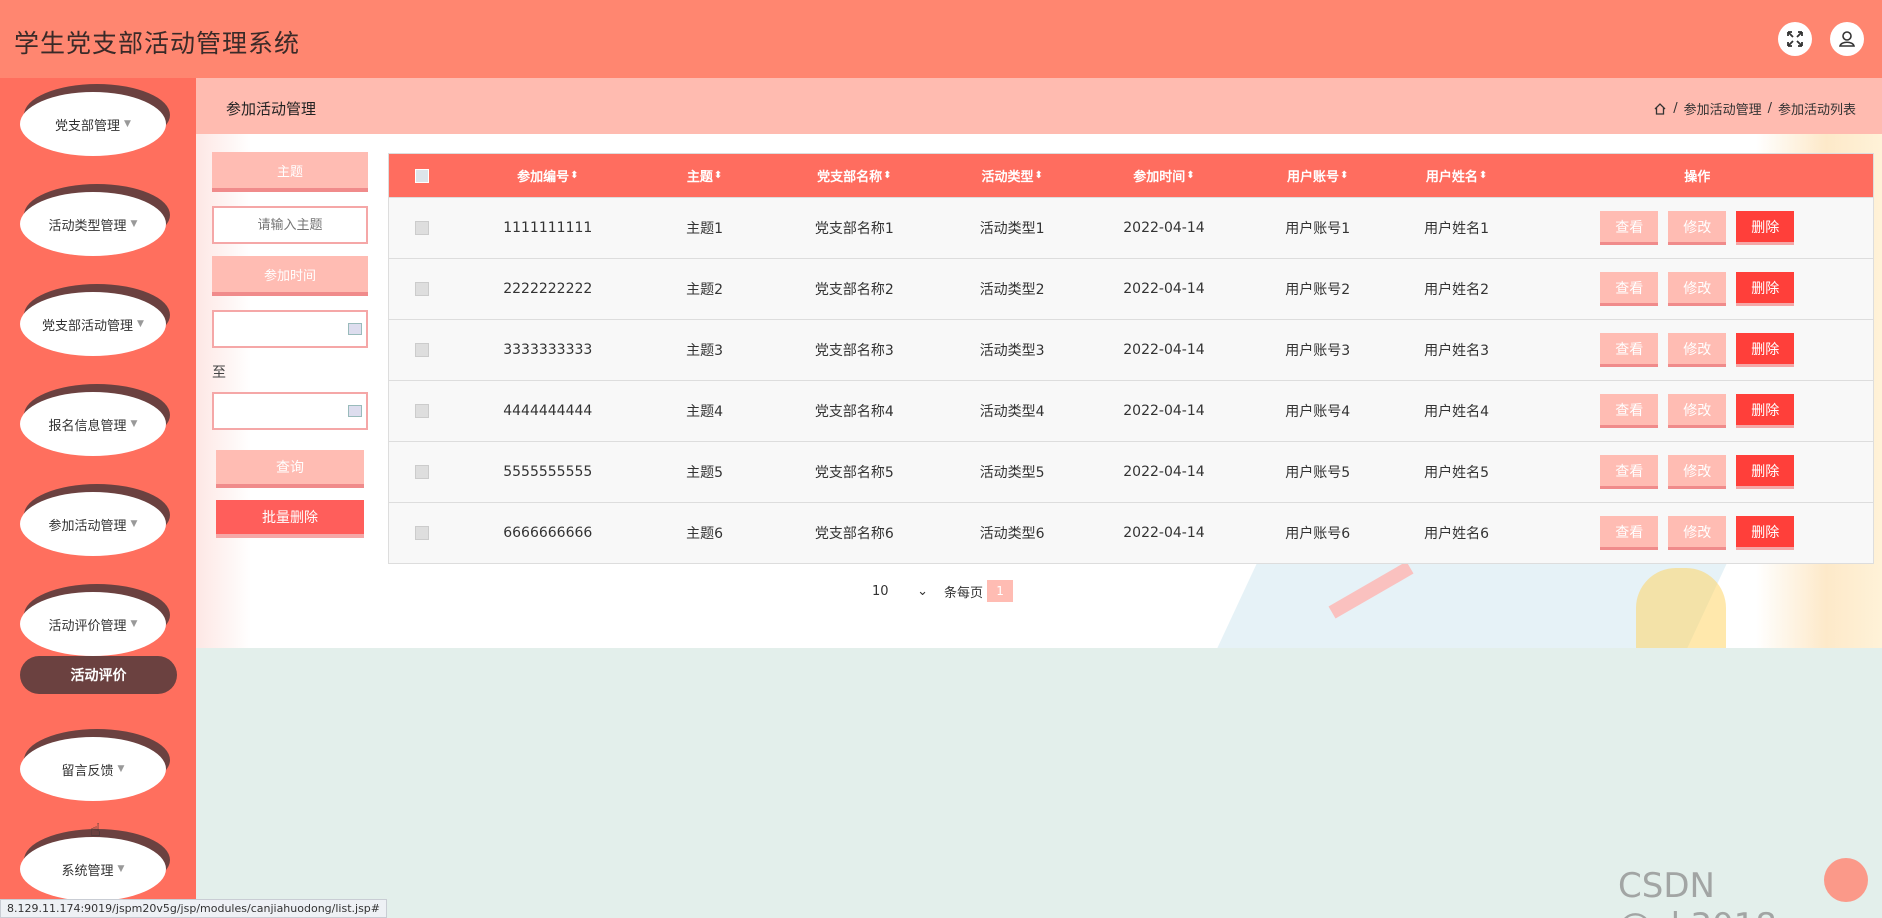  What do you see at coordinates (1318, 175) in the screenshot?
I see `column-header: 用户账号 ⬍` at bounding box center [1318, 175].